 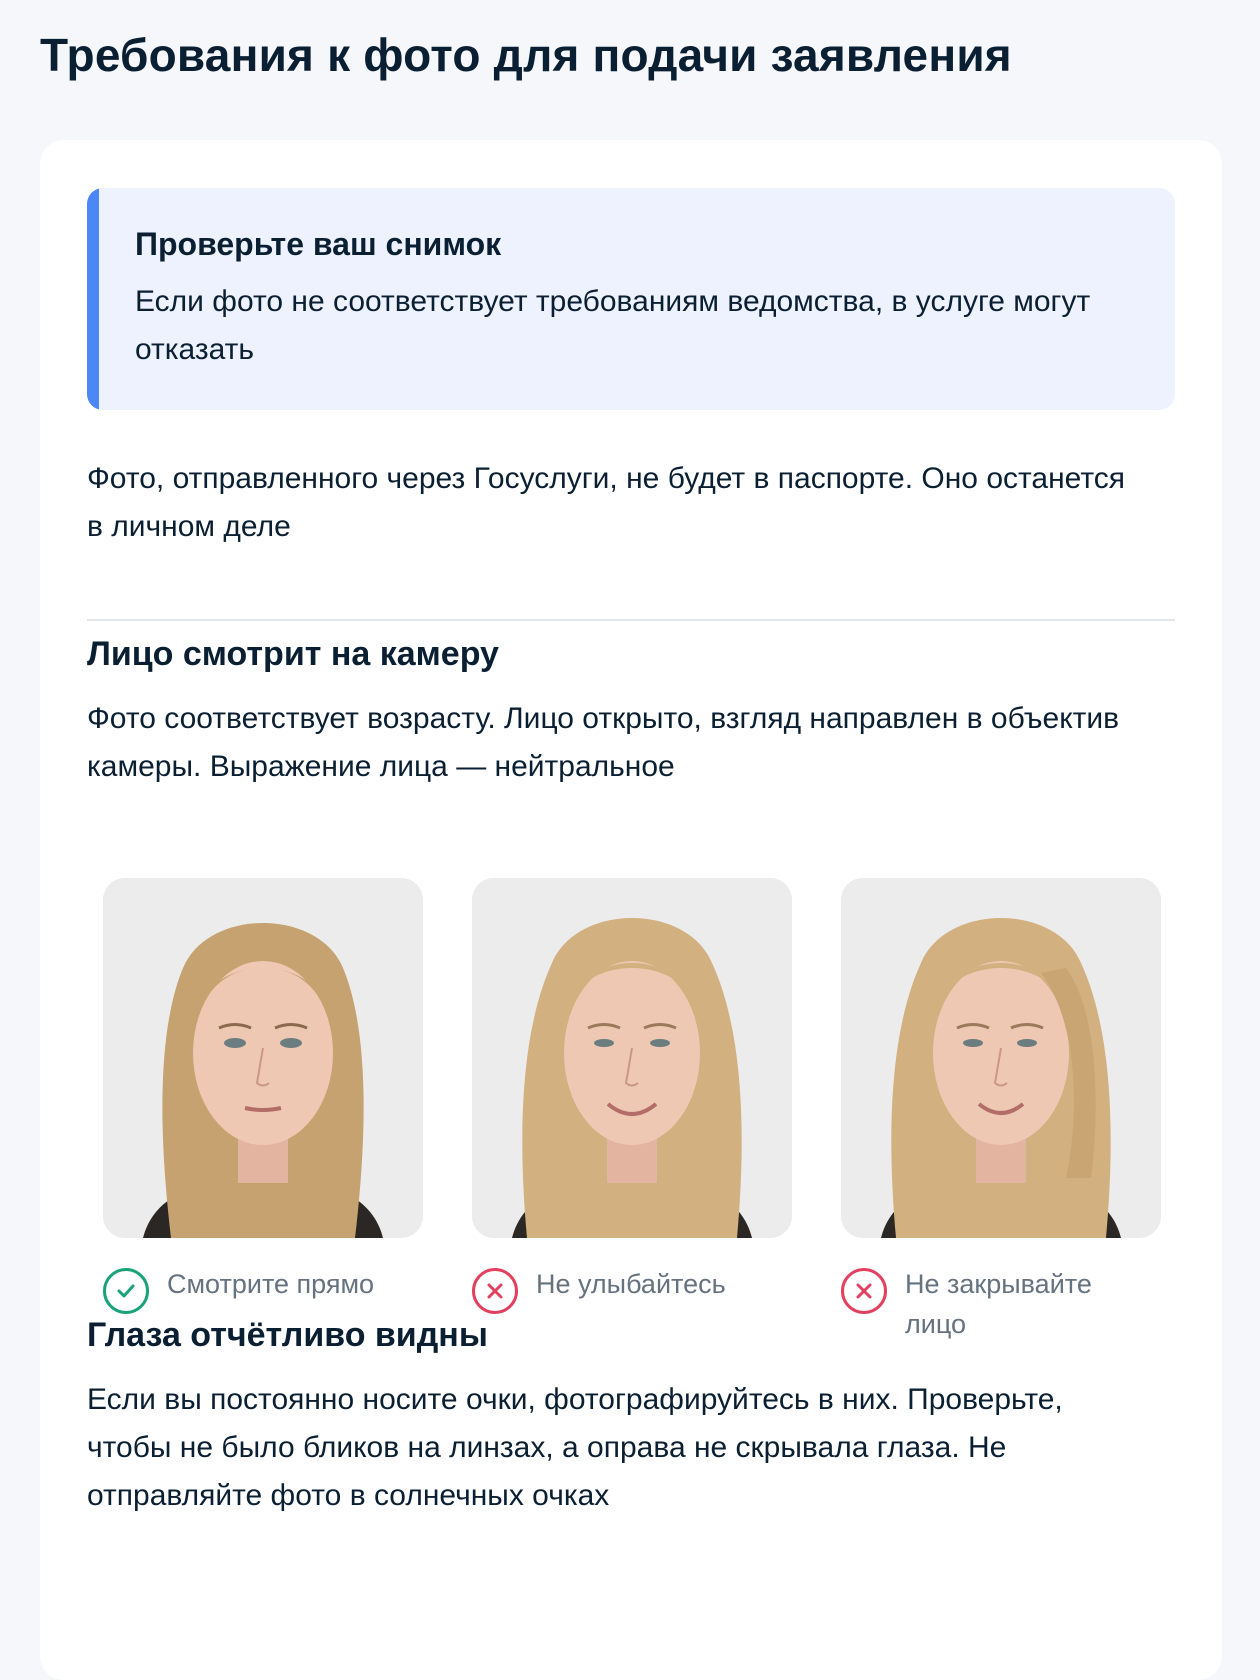 What do you see at coordinates (631, 1284) in the screenshot?
I see `example-label: Не улыбайтесь` at bounding box center [631, 1284].